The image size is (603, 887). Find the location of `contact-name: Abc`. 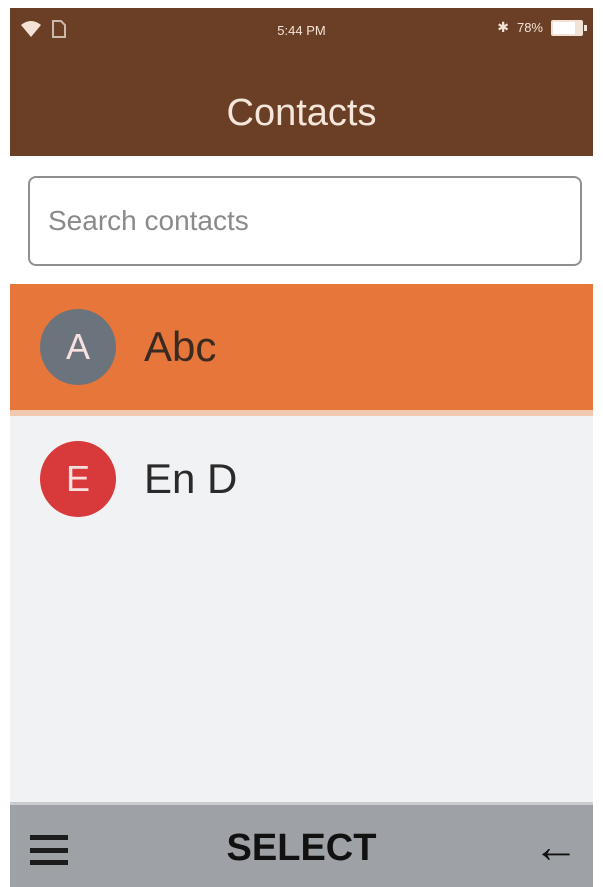

contact-name: Abc is located at coordinates (180, 346).